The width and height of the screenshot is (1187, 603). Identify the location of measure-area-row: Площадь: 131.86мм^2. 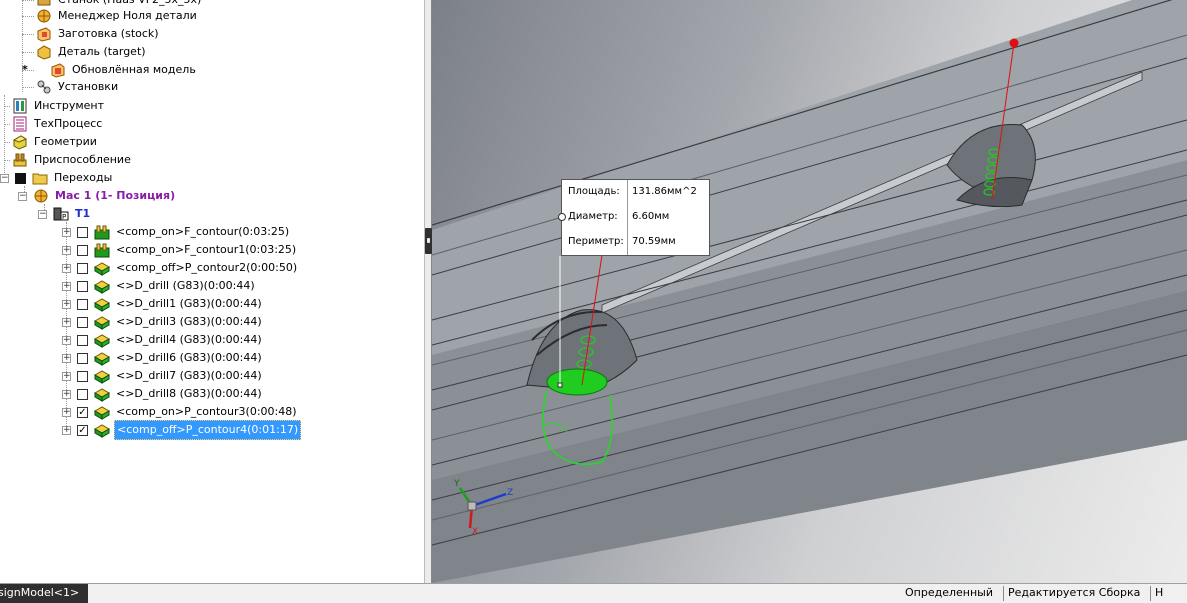
(635, 192).